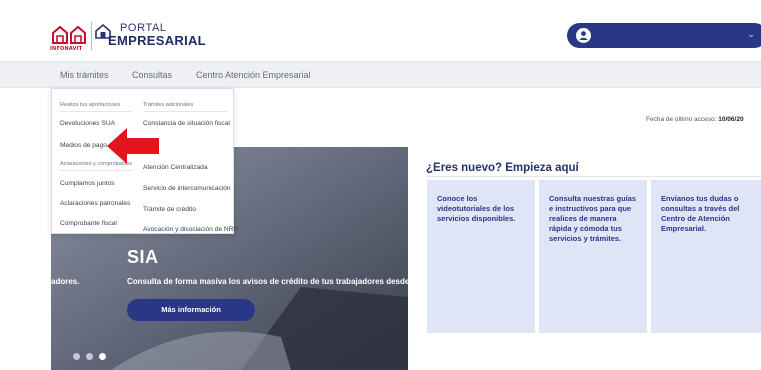 The height and width of the screenshot is (370, 761). What do you see at coordinates (69, 34) in the screenshot?
I see `infonavit-logo-icon` at bounding box center [69, 34].